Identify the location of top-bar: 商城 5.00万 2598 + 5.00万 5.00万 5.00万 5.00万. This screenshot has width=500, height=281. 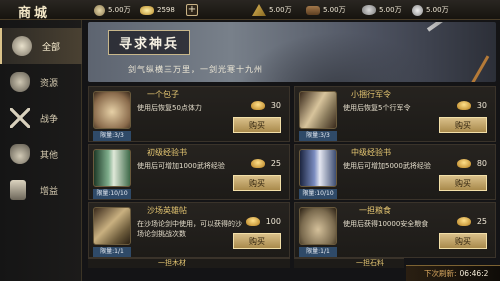
(250, 10).